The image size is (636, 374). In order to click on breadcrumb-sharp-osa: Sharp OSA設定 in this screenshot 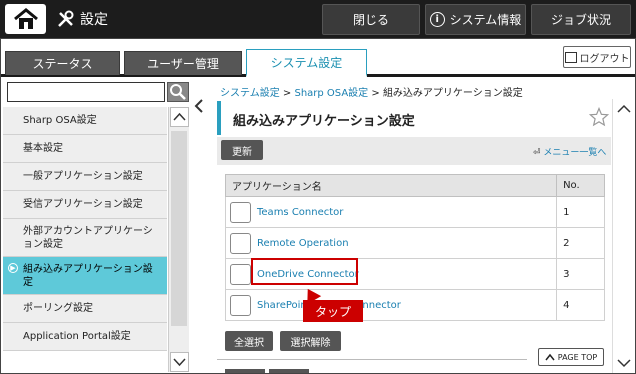, I will do `click(331, 93)`.